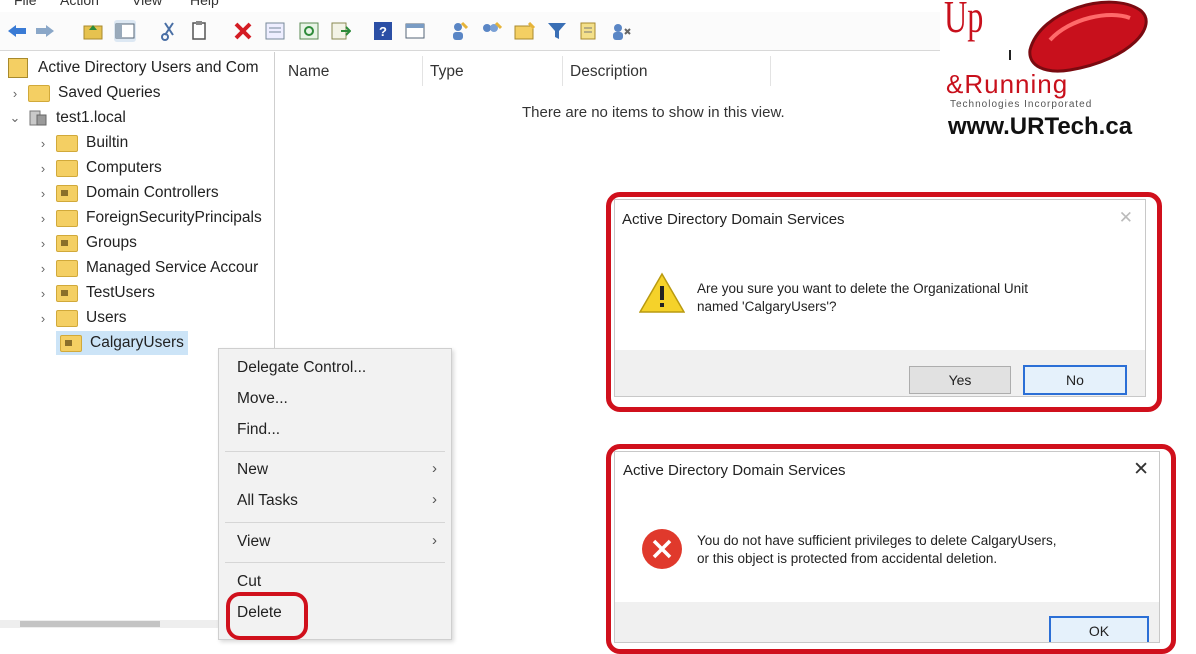 The height and width of the screenshot is (654, 1196). Describe the element at coordinates (109, 92) in the screenshot. I see `tree-item-label: Saved Queries` at that location.